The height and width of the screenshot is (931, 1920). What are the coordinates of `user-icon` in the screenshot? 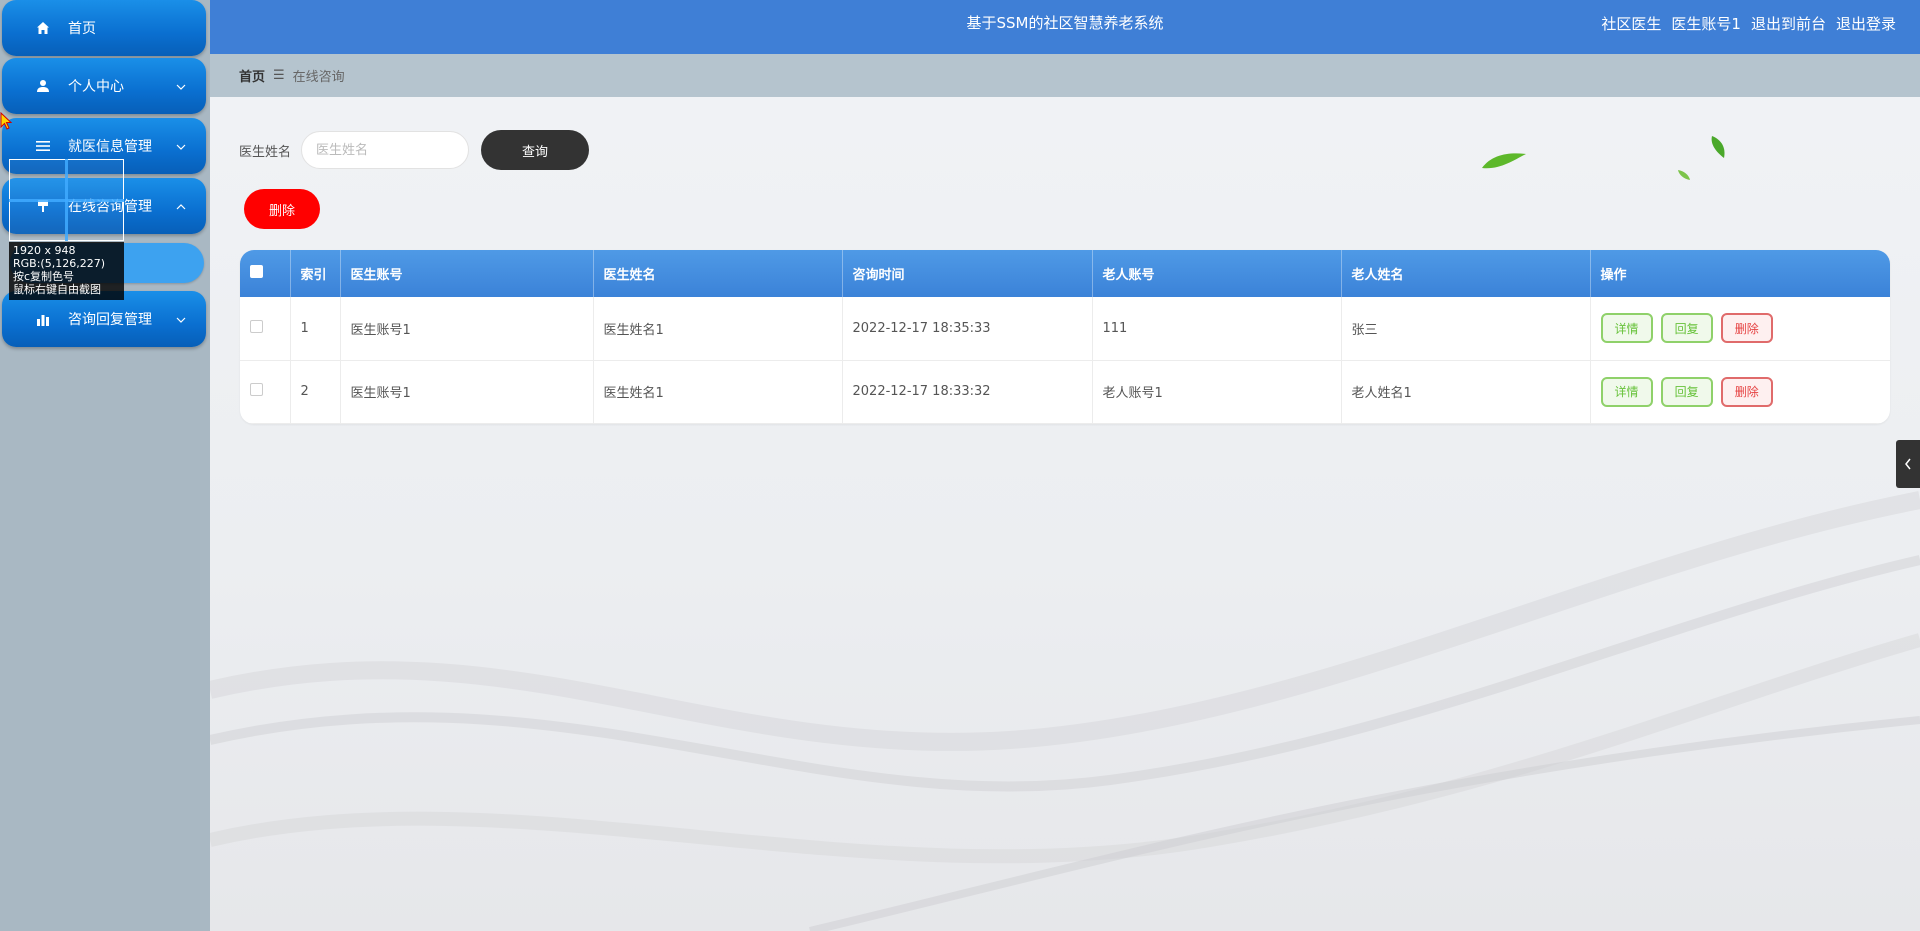 It's located at (43, 86).